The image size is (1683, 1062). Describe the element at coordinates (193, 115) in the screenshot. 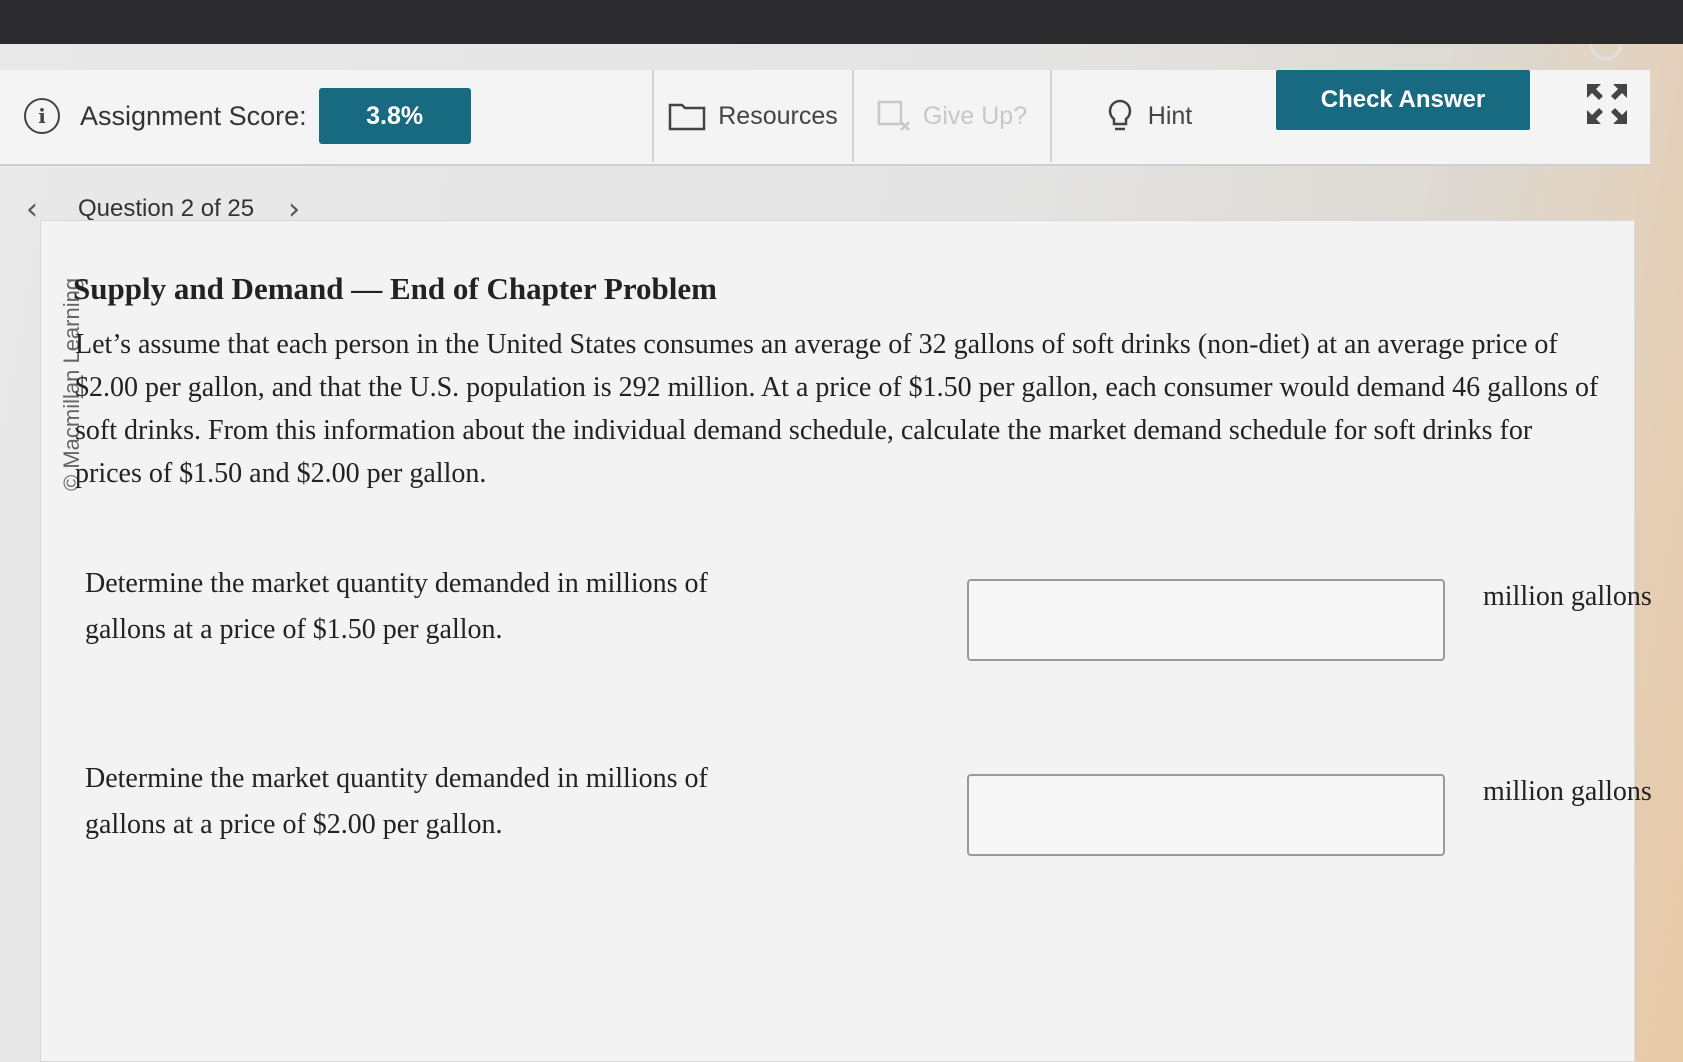

I see `score-label: Assignment Score:` at that location.